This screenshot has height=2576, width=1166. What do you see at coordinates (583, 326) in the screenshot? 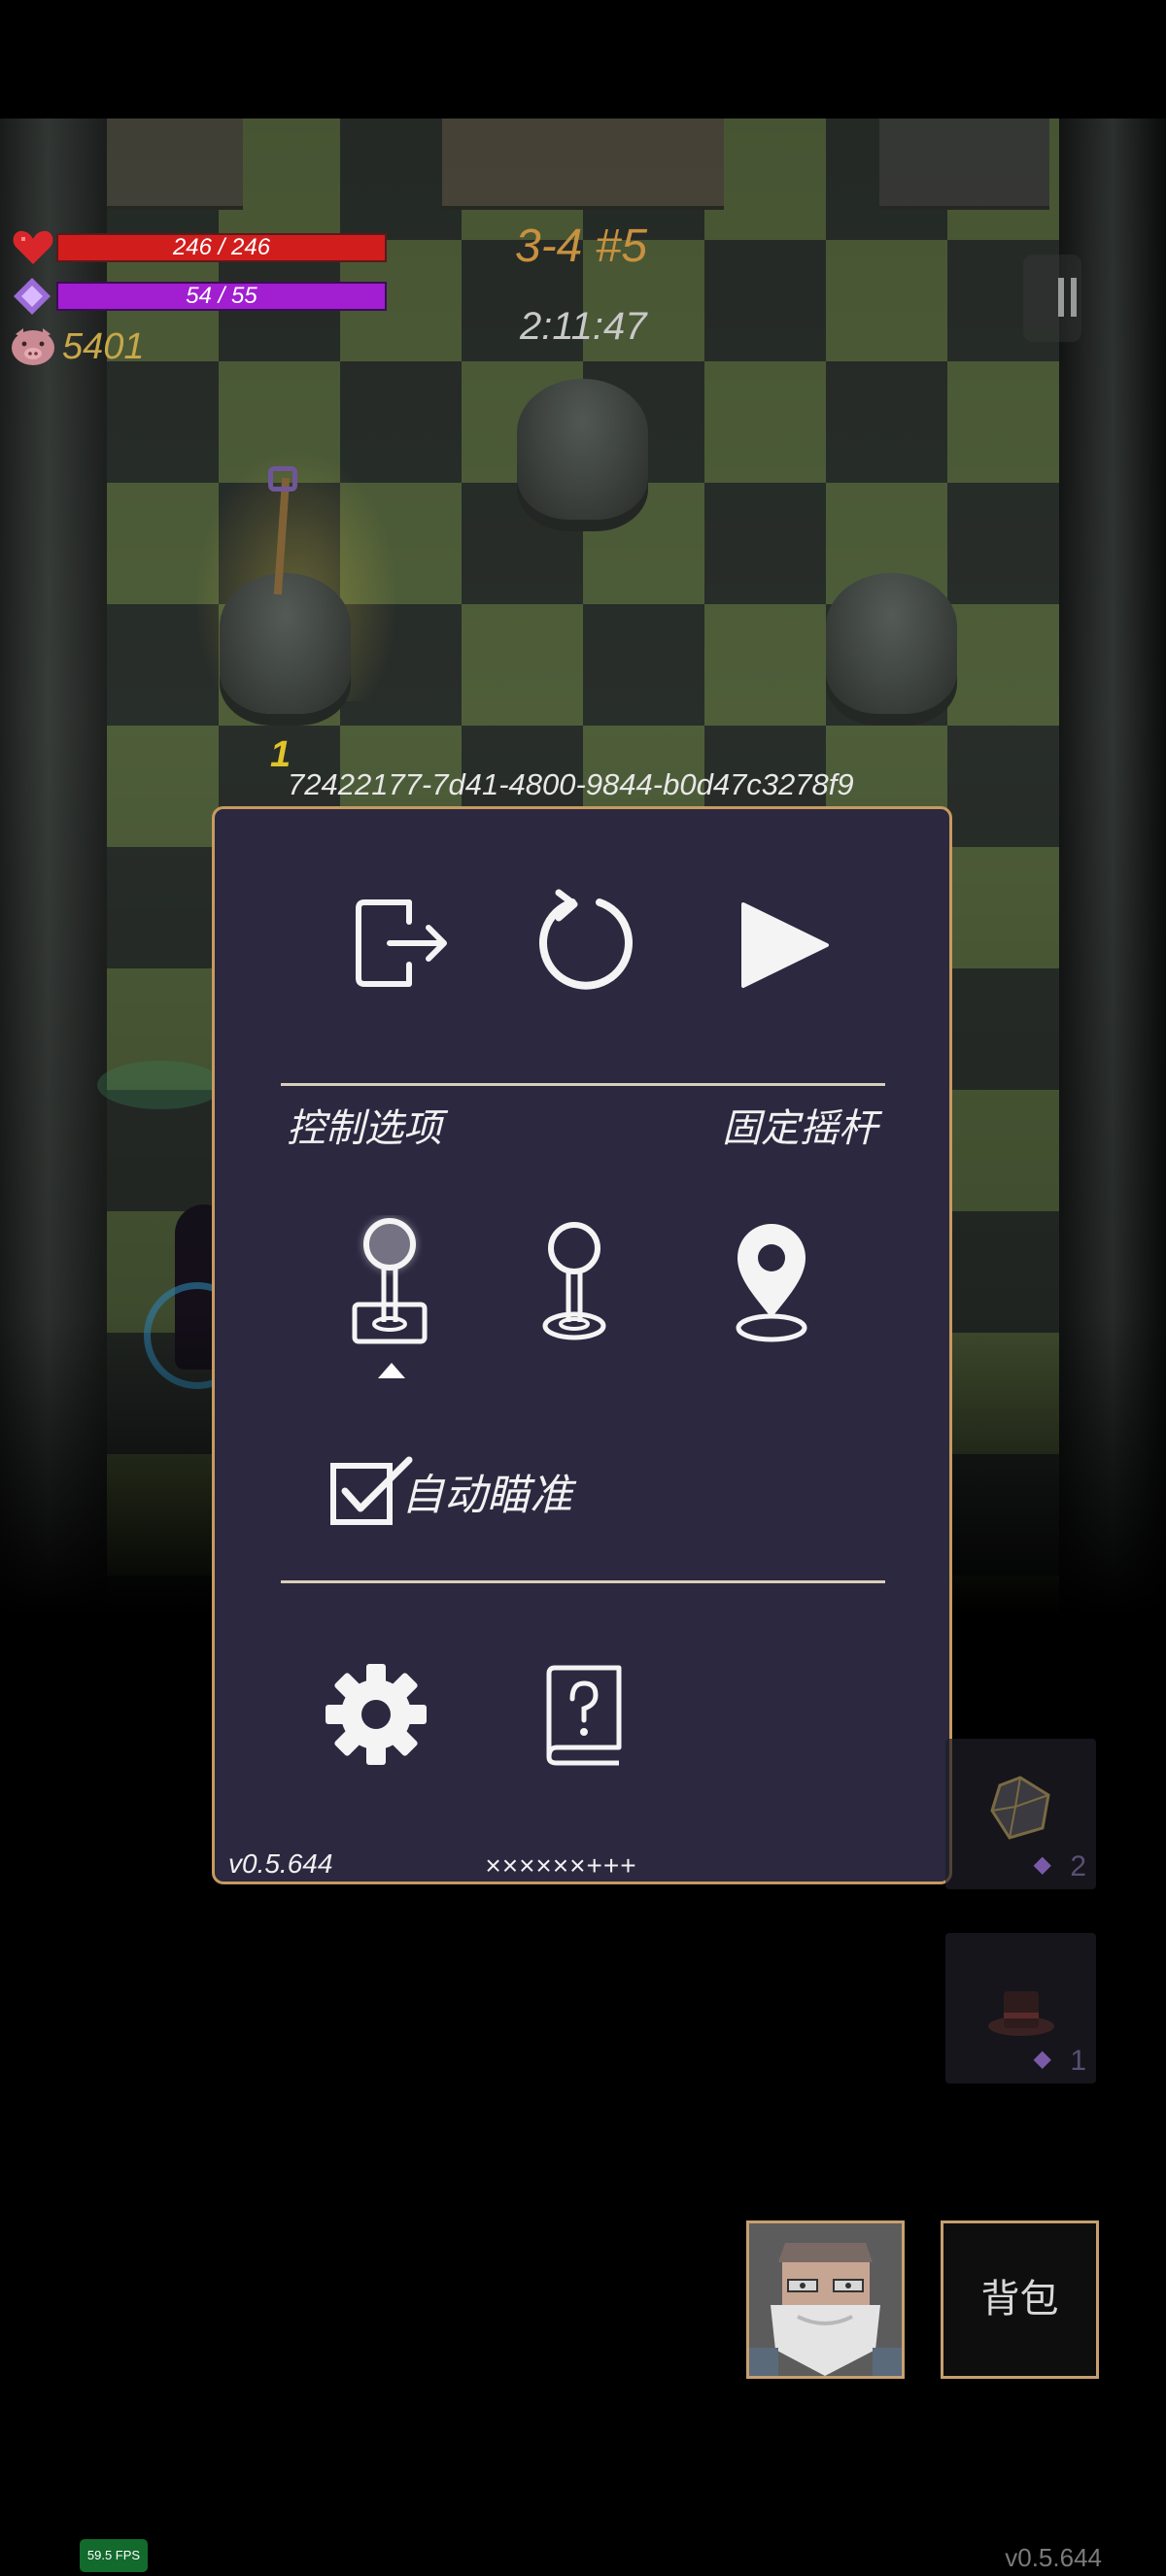
I see `run-timer: 2:11:47` at bounding box center [583, 326].